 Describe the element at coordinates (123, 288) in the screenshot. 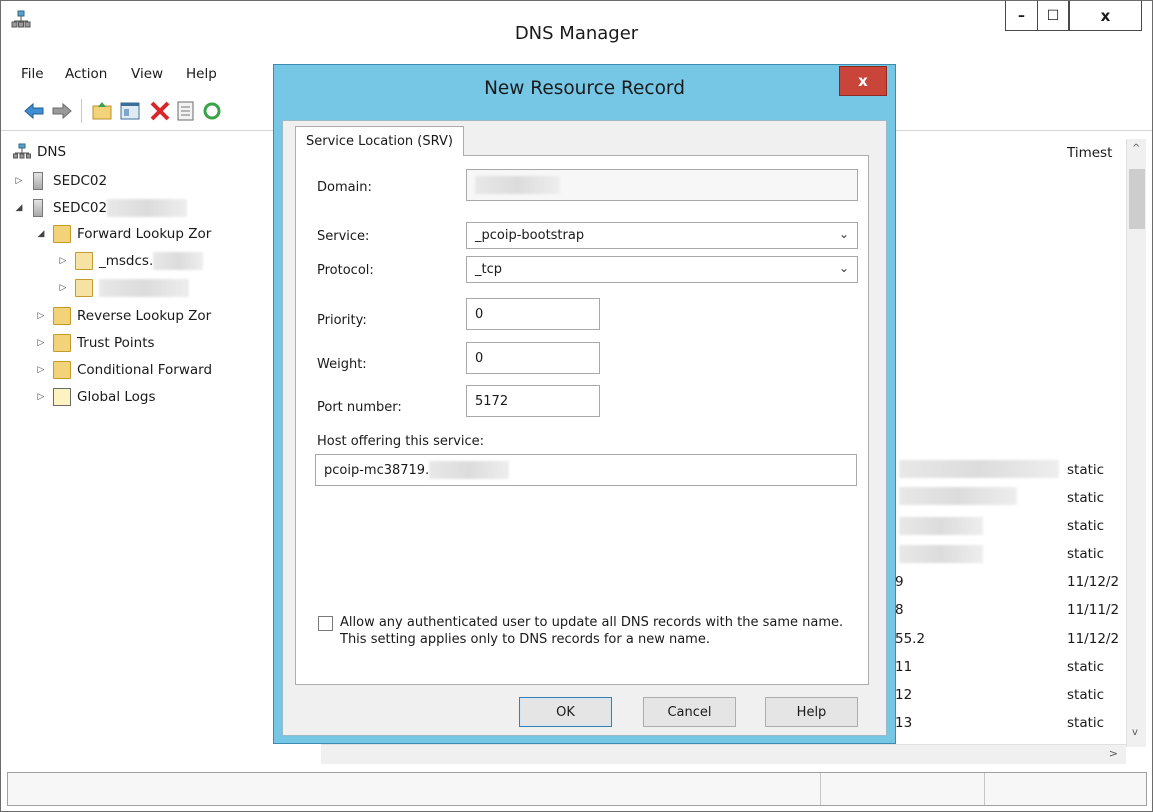

I see `tree-item-zone: ▷` at that location.